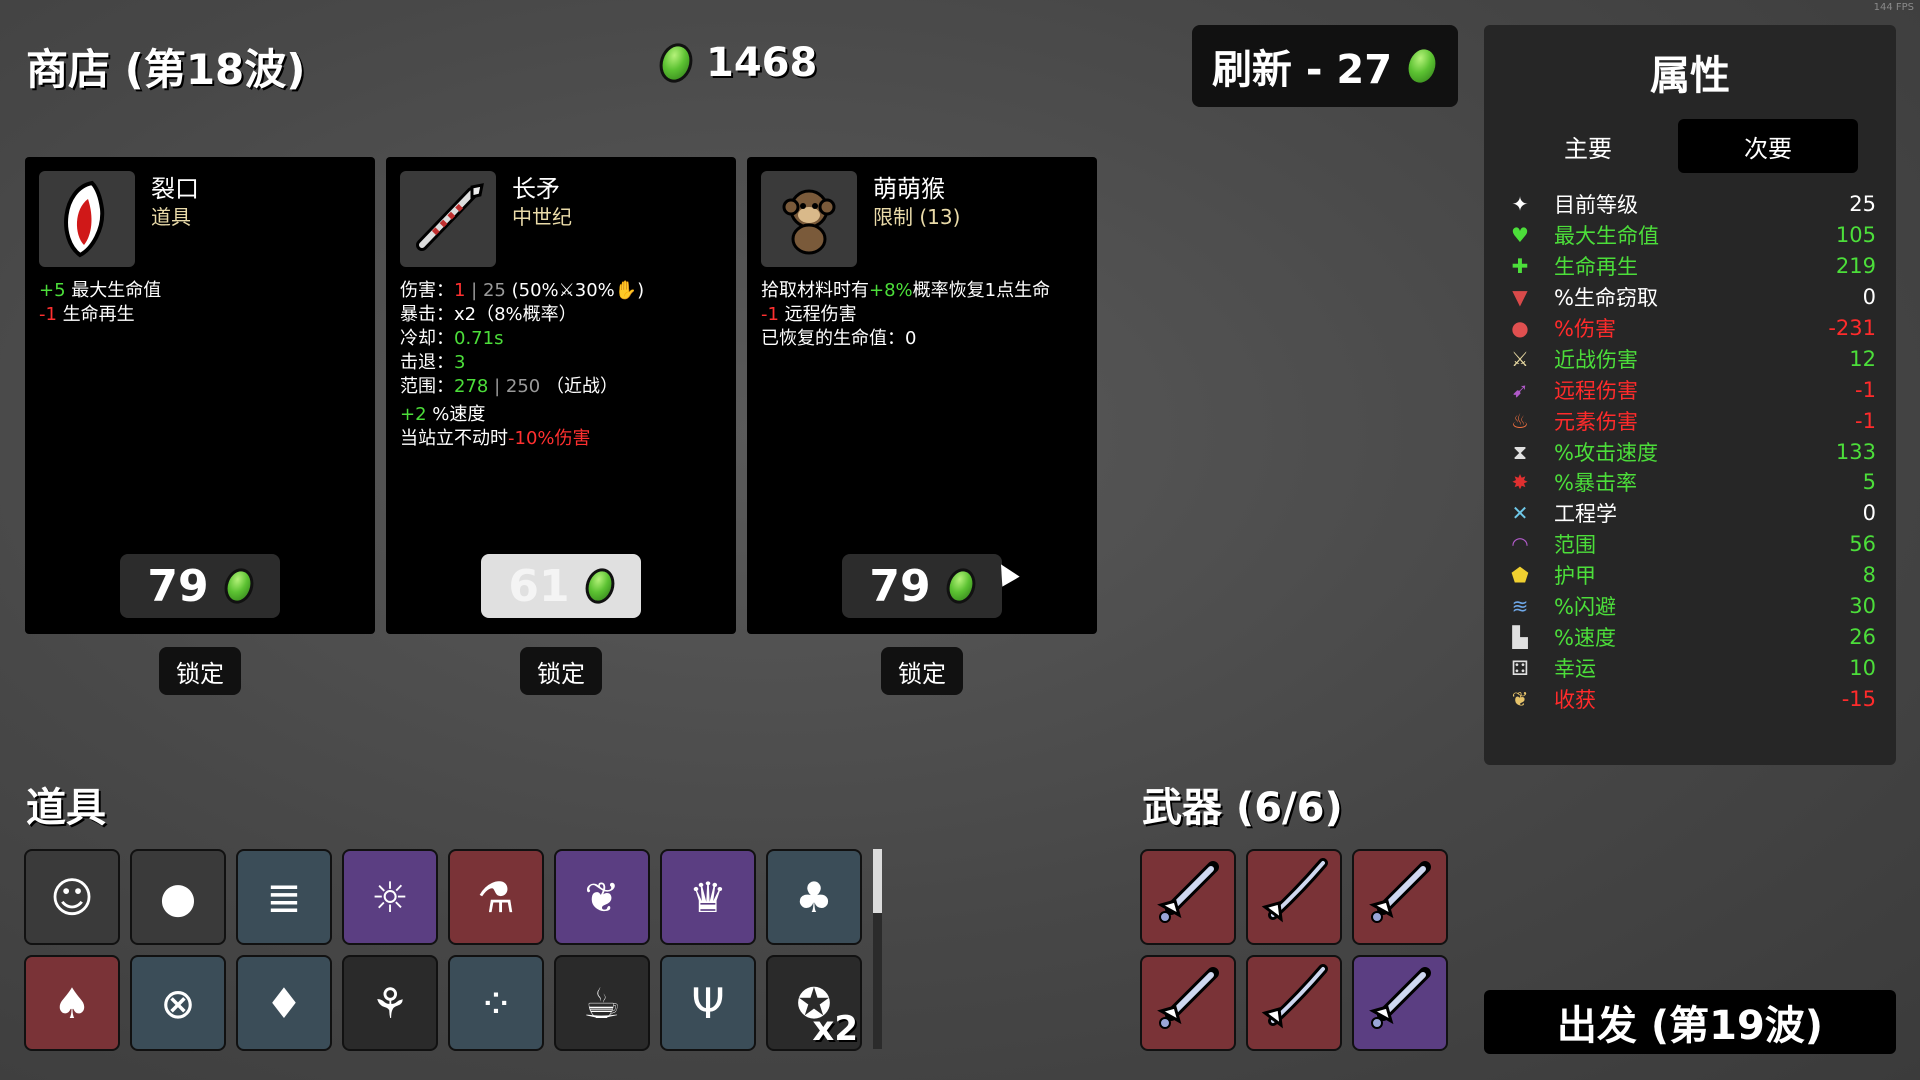 This screenshot has width=1920, height=1080. Describe the element at coordinates (1858, 698) in the screenshot. I see `stat-value: -15` at that location.